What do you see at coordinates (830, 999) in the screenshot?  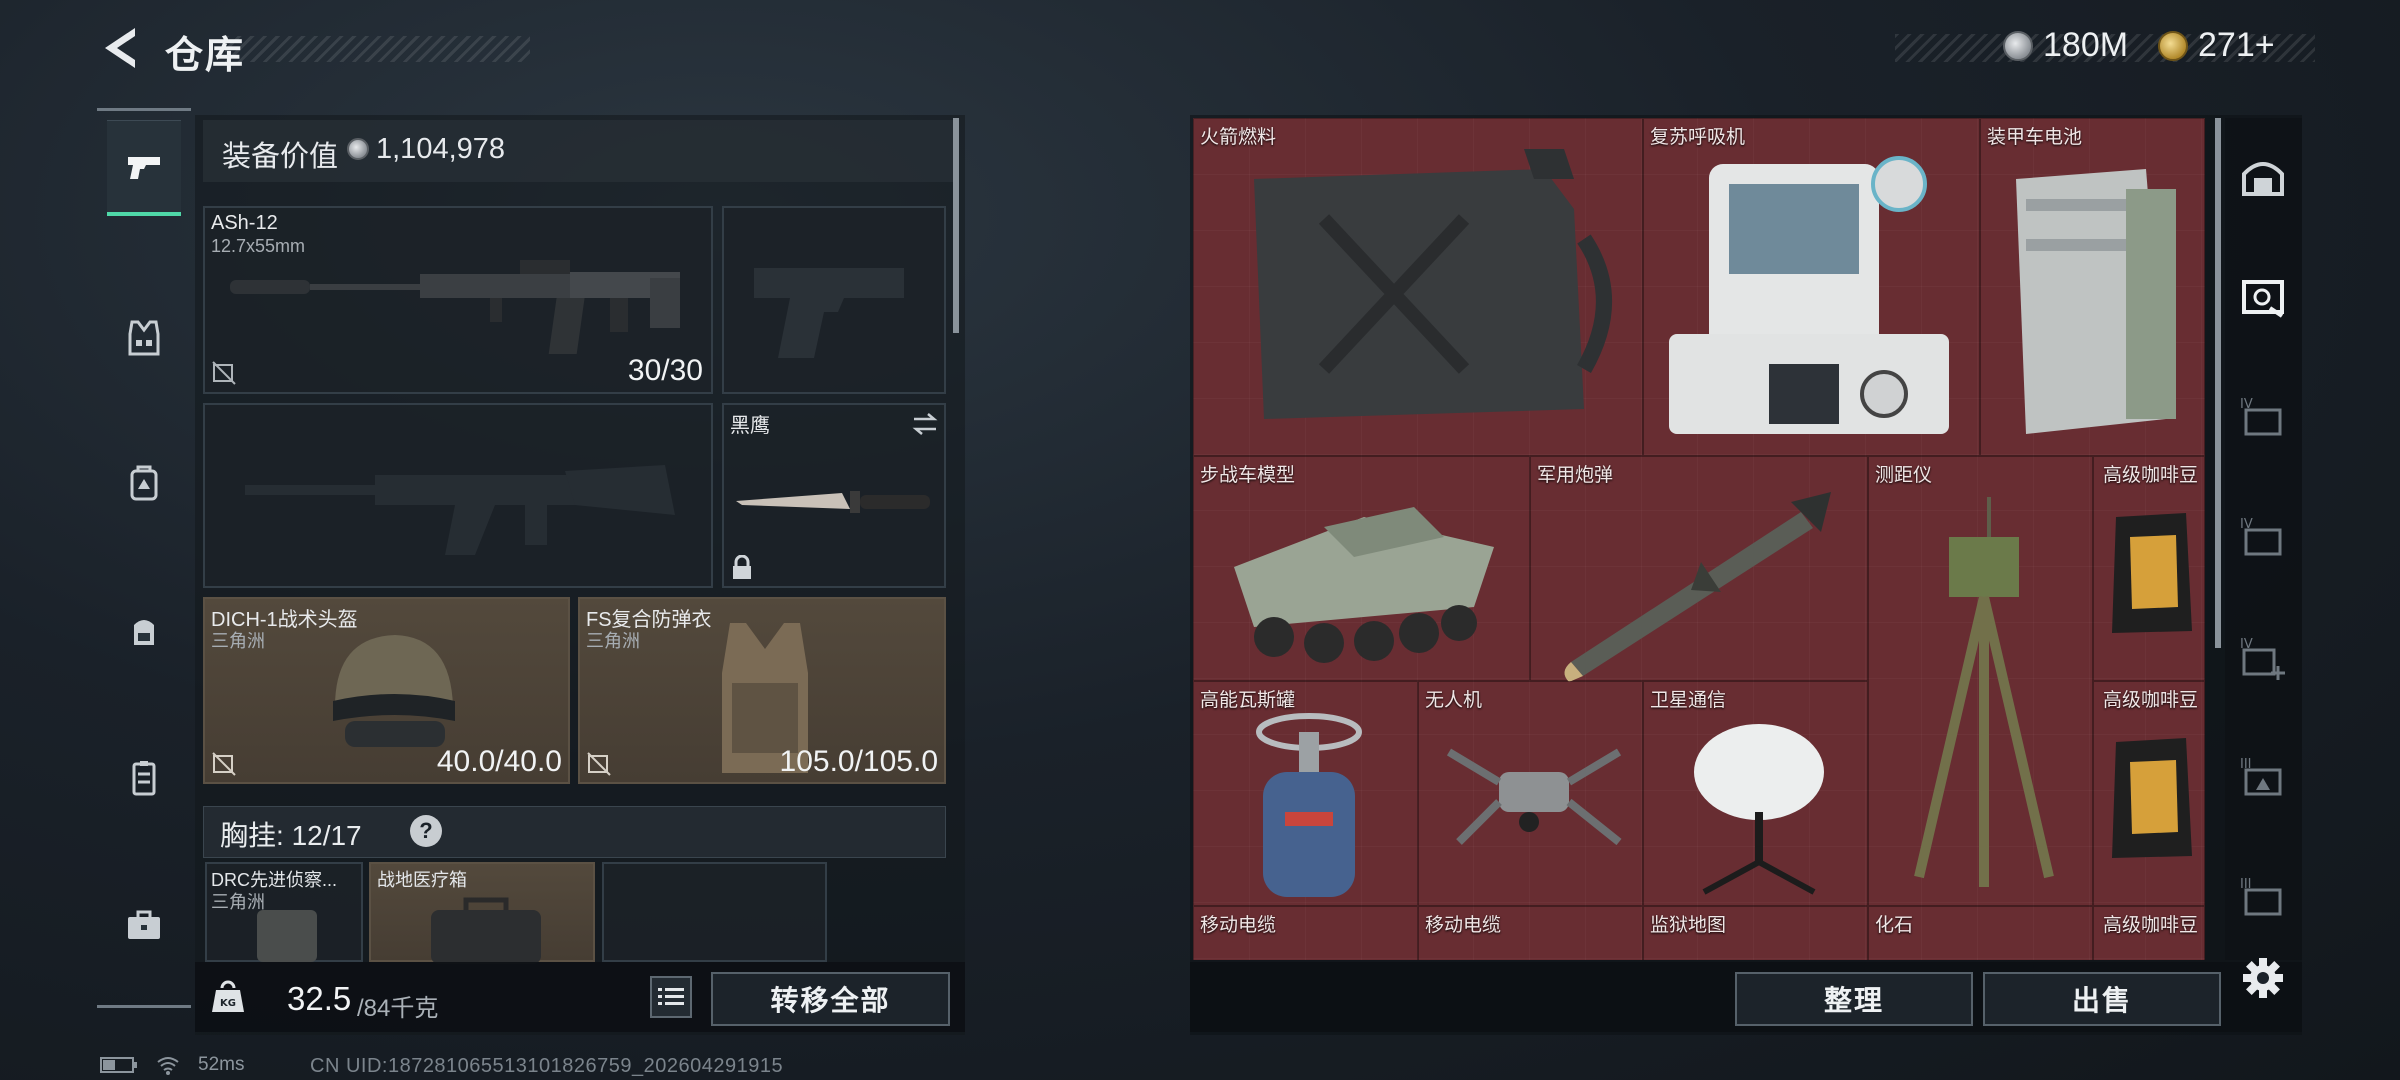 I see `transfer-all-button: 转移全部` at bounding box center [830, 999].